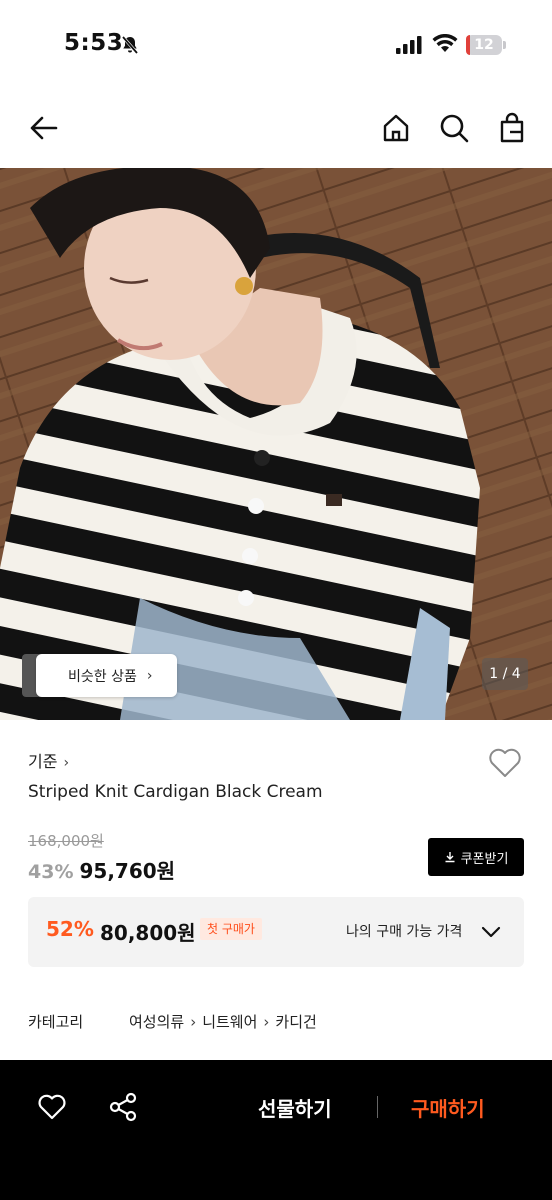 This screenshot has height=1200, width=552. What do you see at coordinates (94, 43) in the screenshot?
I see `status-time: 5:53` at bounding box center [94, 43].